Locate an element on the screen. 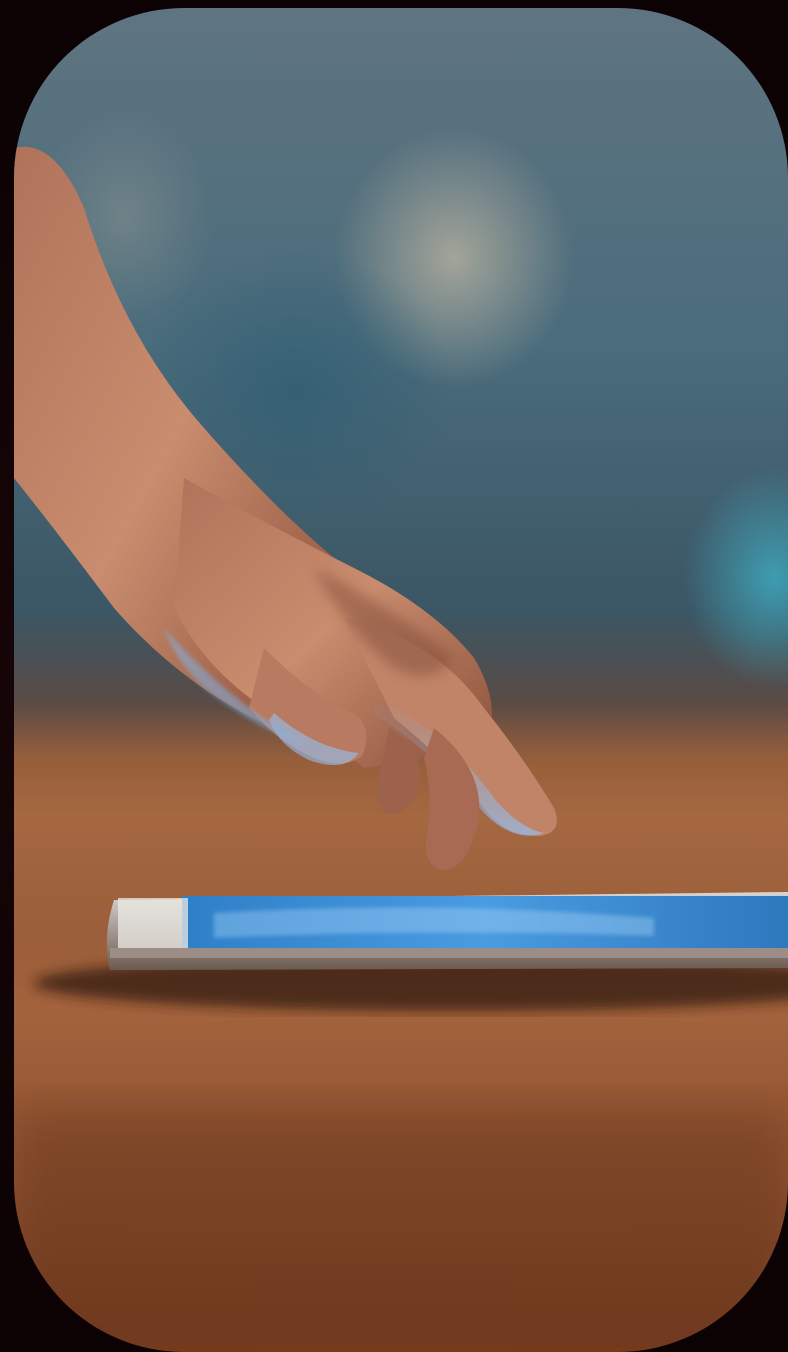  smartphone is located at coordinates (447, 931).